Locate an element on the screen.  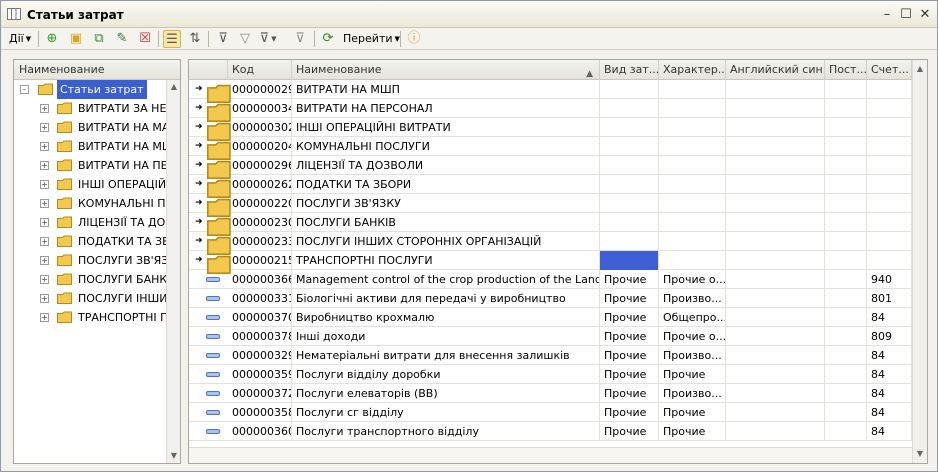
tree-column-header: Наименование is located at coordinates (97, 70).